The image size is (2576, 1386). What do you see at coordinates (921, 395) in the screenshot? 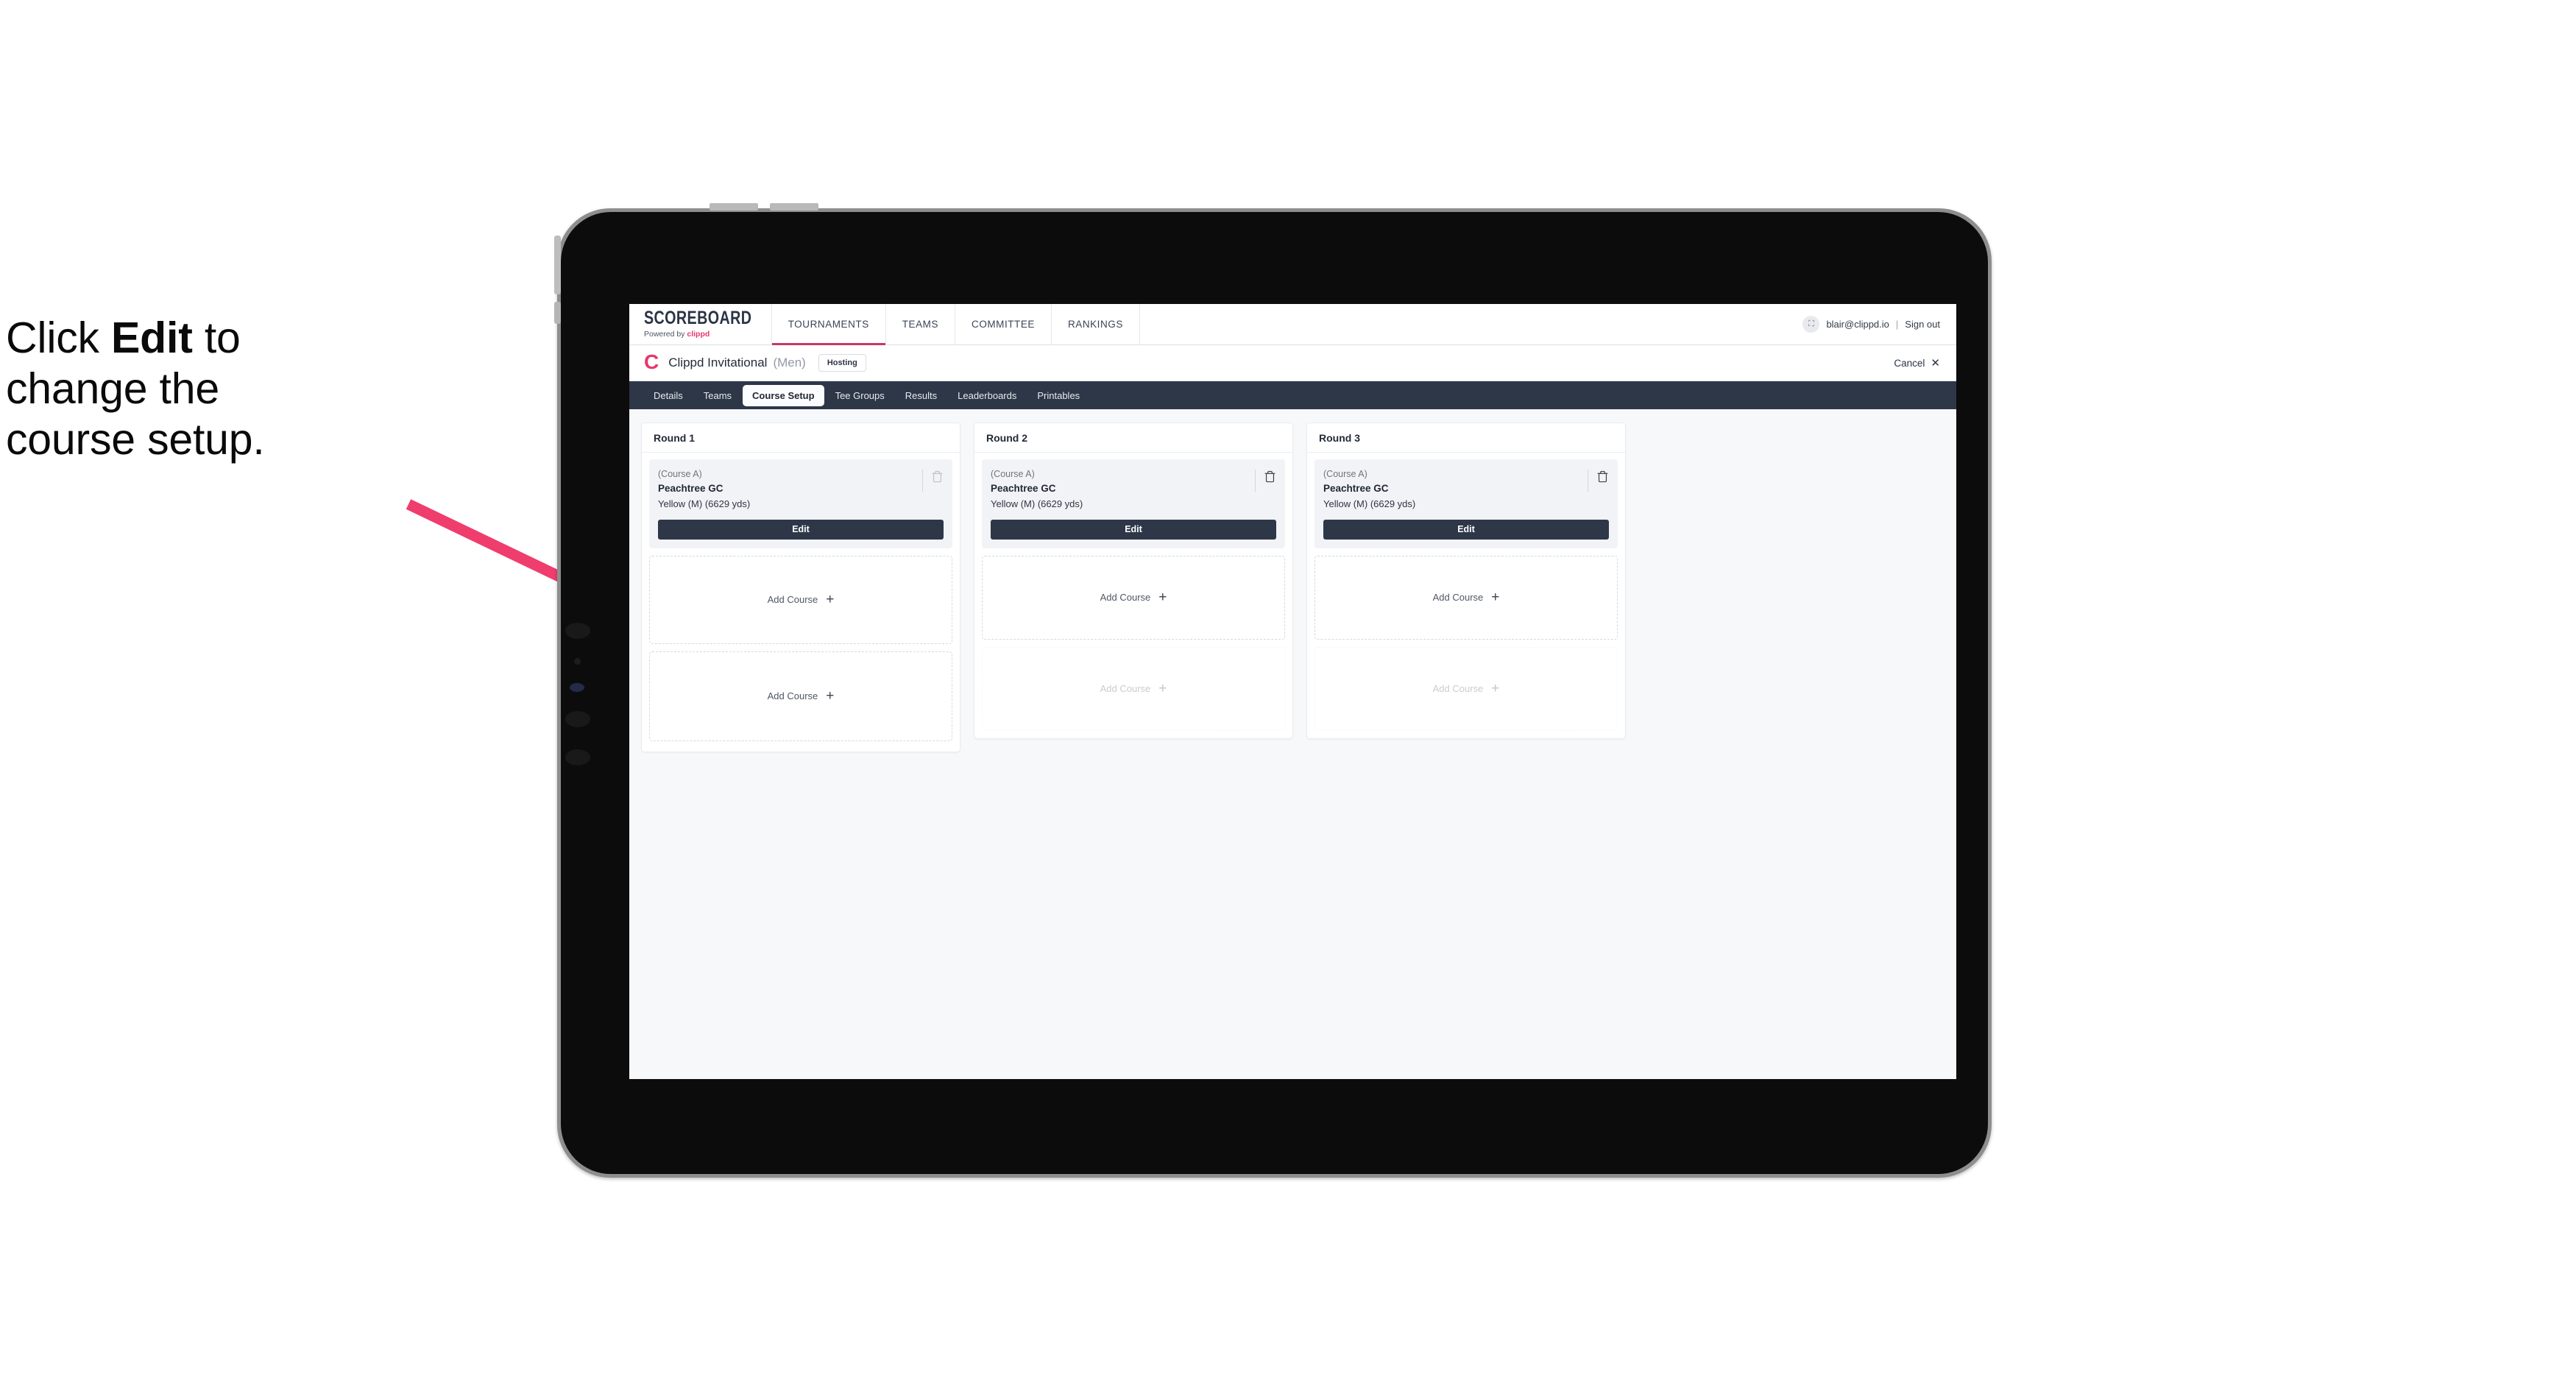
I see `tab-results: Results` at bounding box center [921, 395].